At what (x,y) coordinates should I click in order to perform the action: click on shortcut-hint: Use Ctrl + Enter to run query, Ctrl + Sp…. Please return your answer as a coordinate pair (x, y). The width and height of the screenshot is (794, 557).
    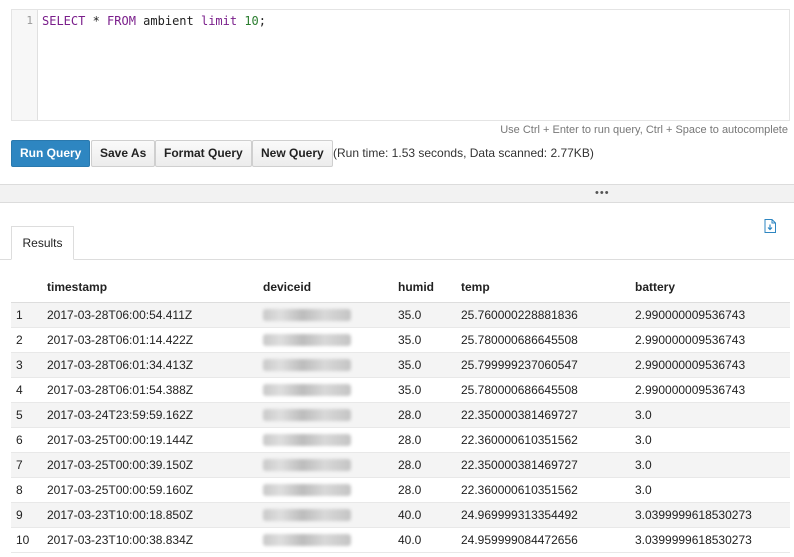
    Looking at the image, I should click on (644, 130).